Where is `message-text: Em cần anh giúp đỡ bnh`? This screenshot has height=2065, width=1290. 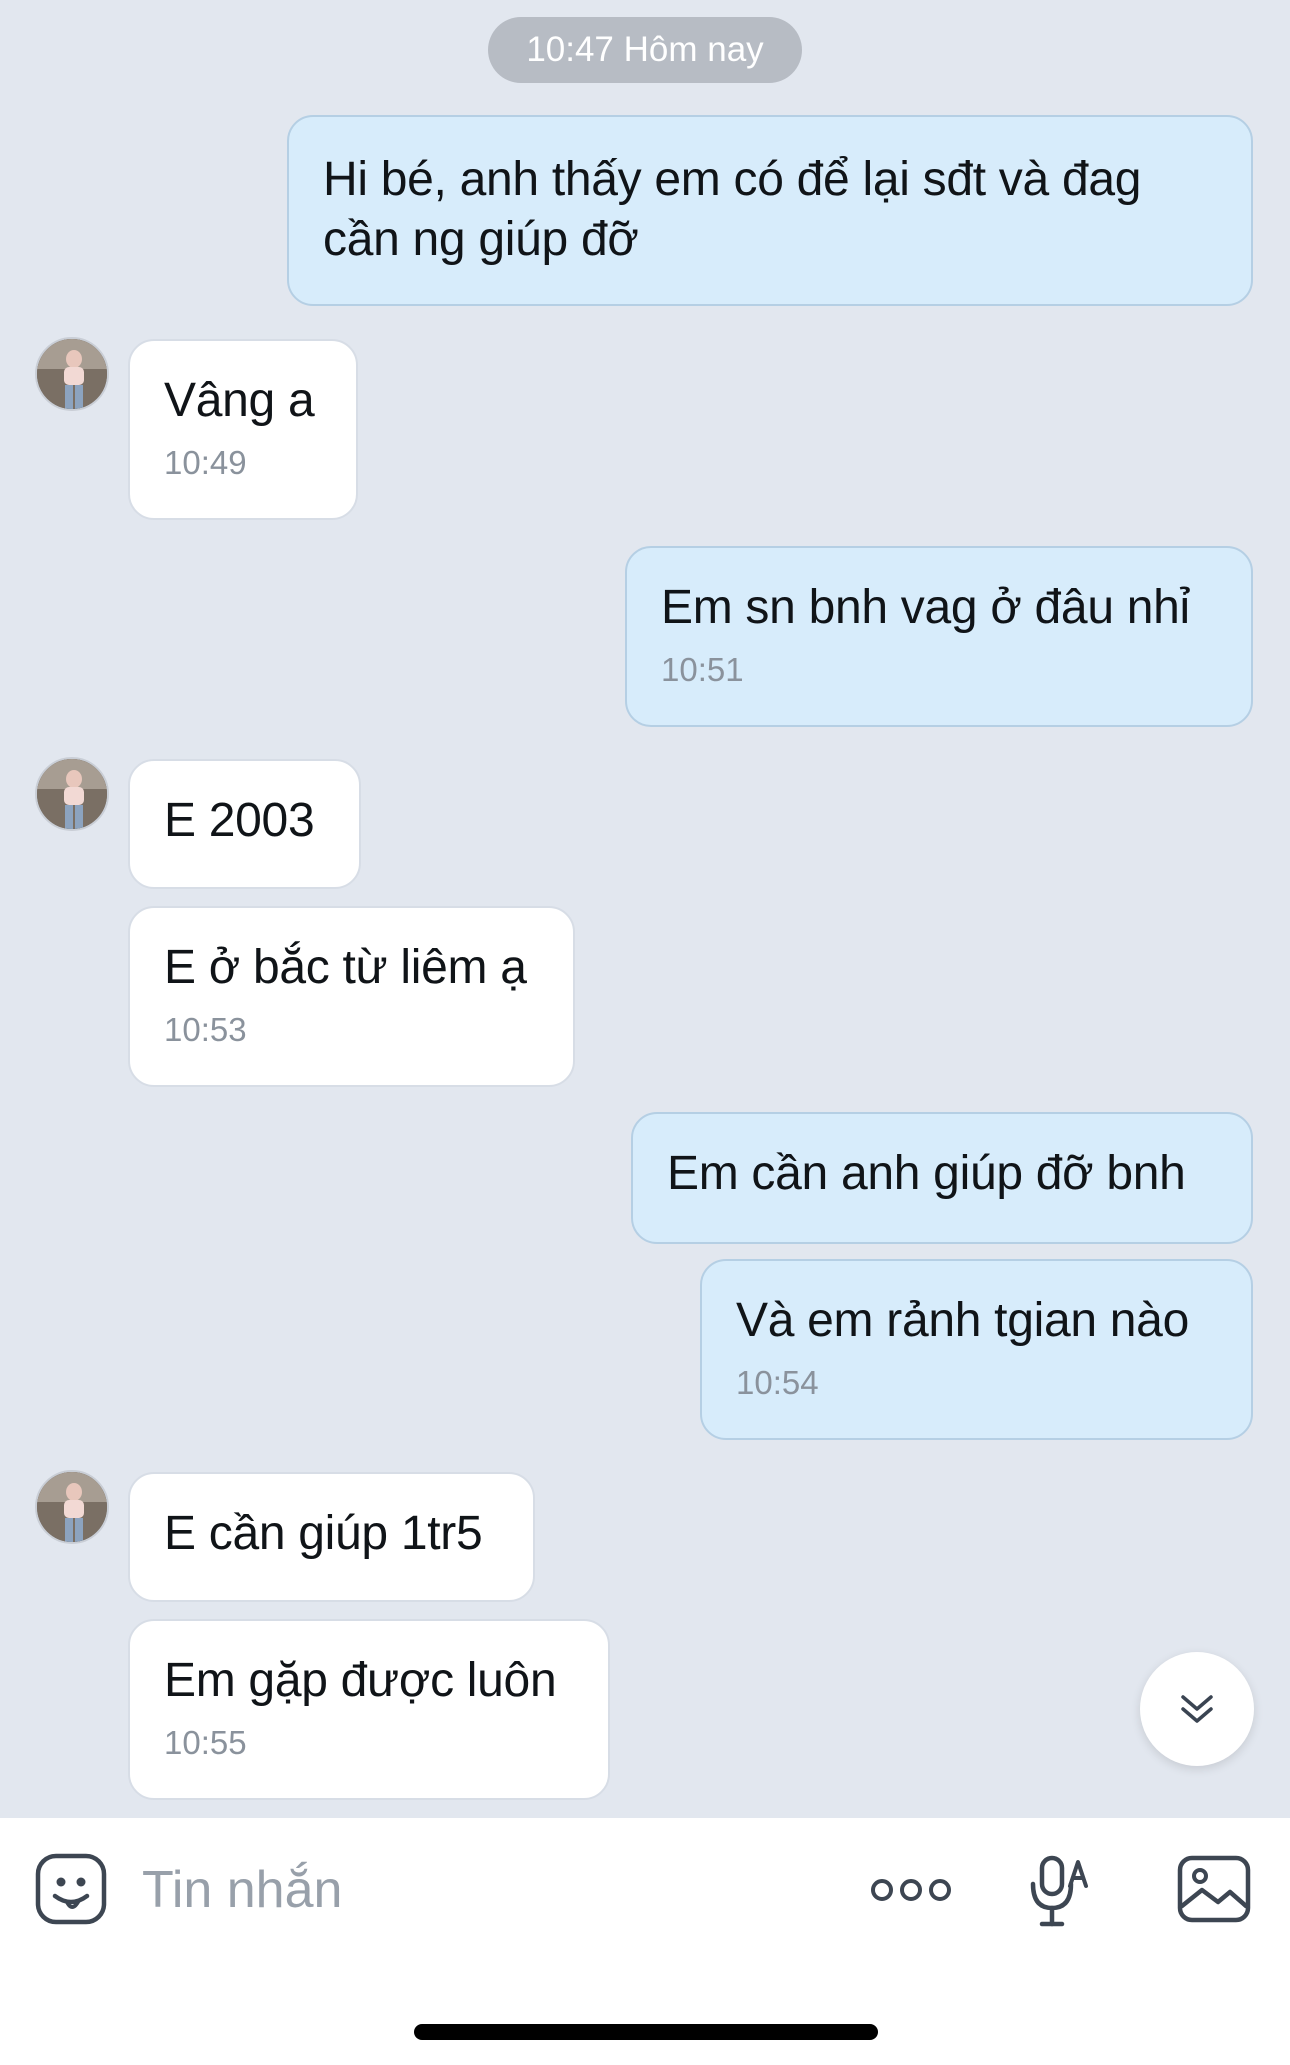 message-text: Em cần anh giúp đỡ bnh is located at coordinates (926, 1173).